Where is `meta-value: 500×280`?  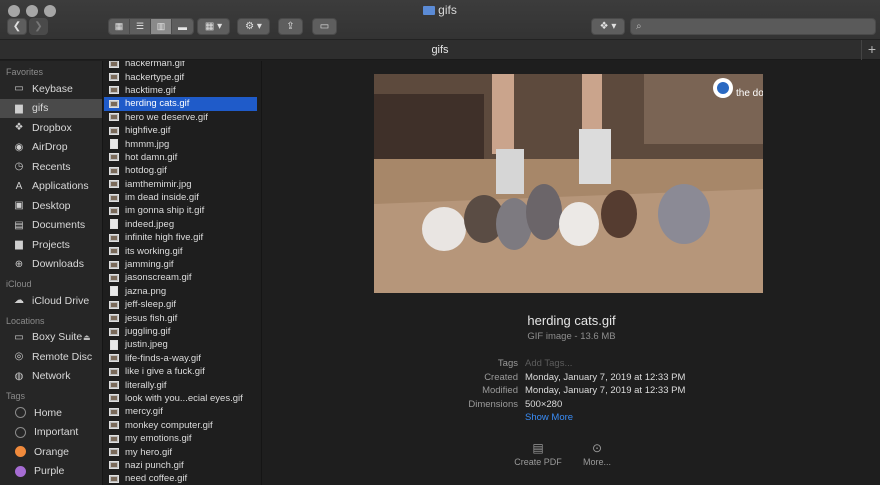
meta-value: 500×280 is located at coordinates (544, 404).